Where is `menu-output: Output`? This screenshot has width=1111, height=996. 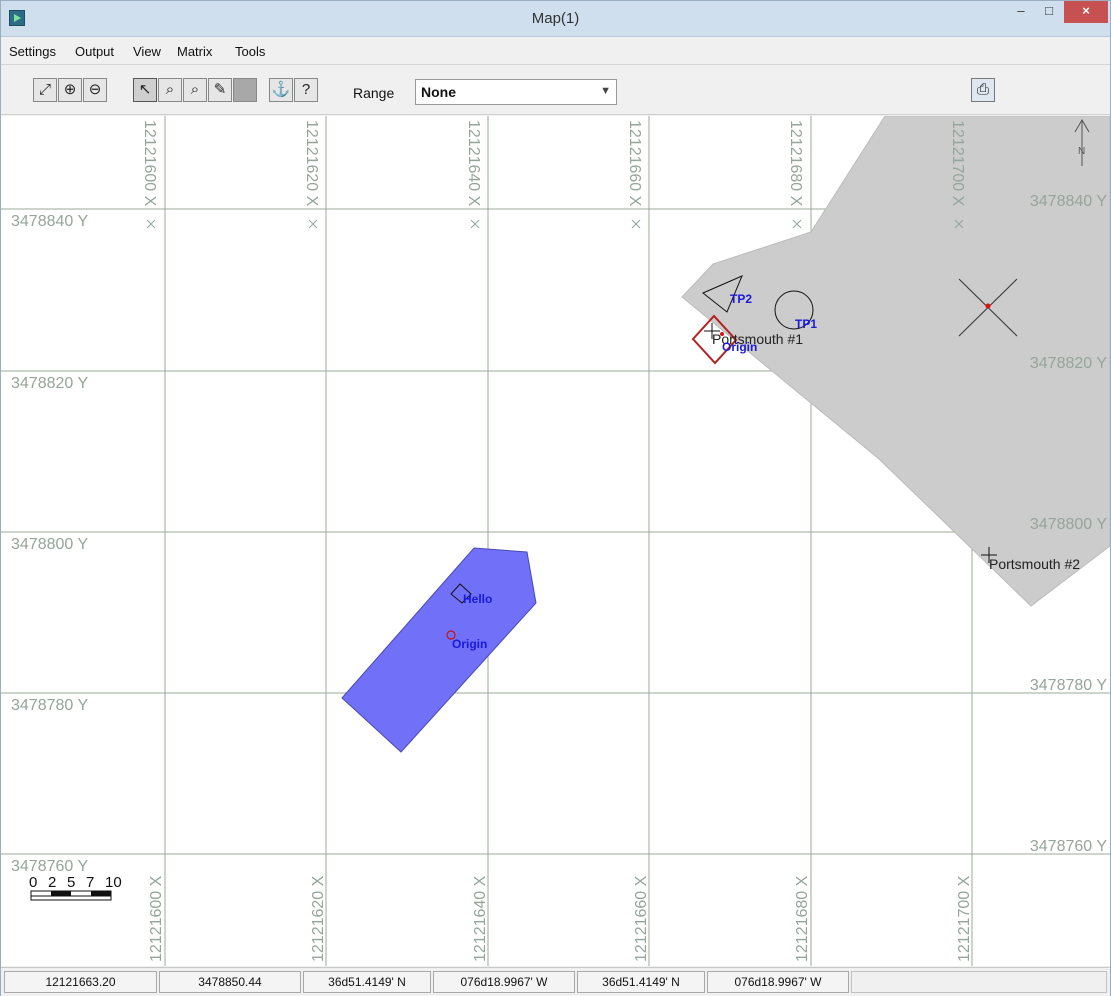 menu-output: Output is located at coordinates (94, 51).